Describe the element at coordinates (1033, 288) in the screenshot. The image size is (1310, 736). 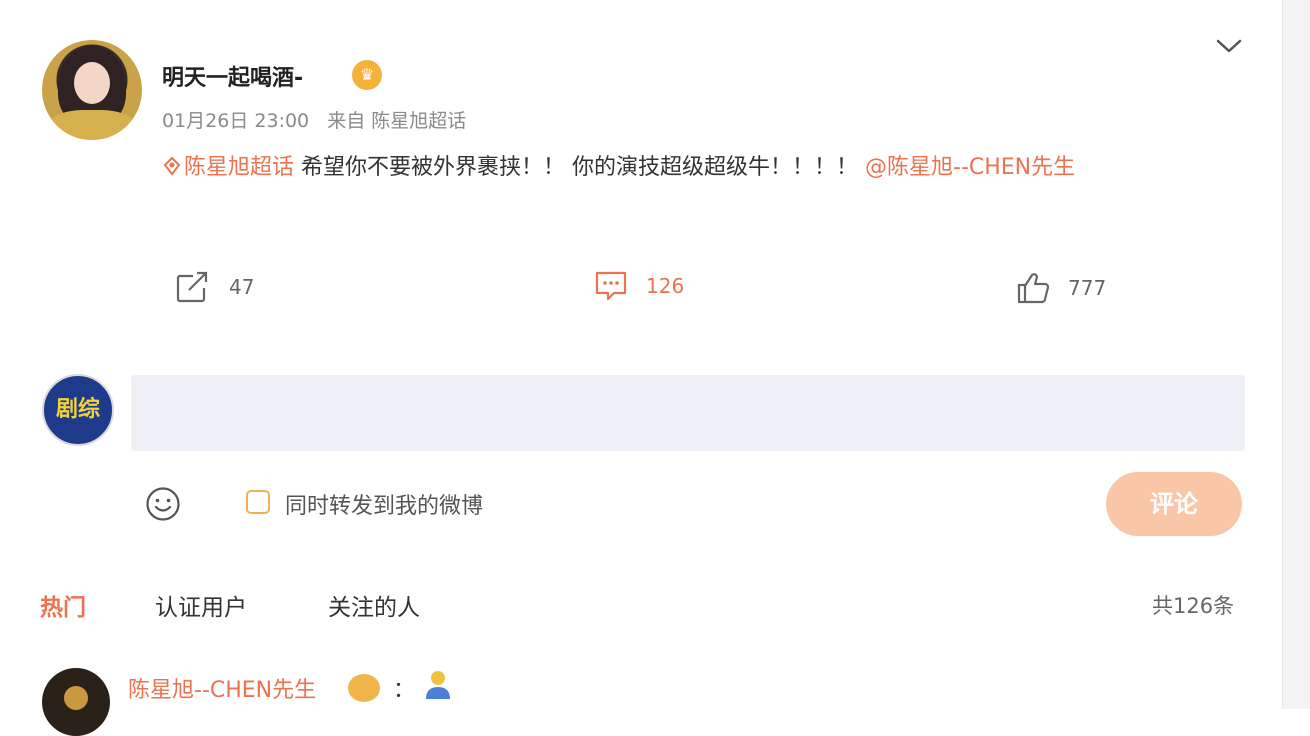
I see `thumbs-up-icon` at that location.